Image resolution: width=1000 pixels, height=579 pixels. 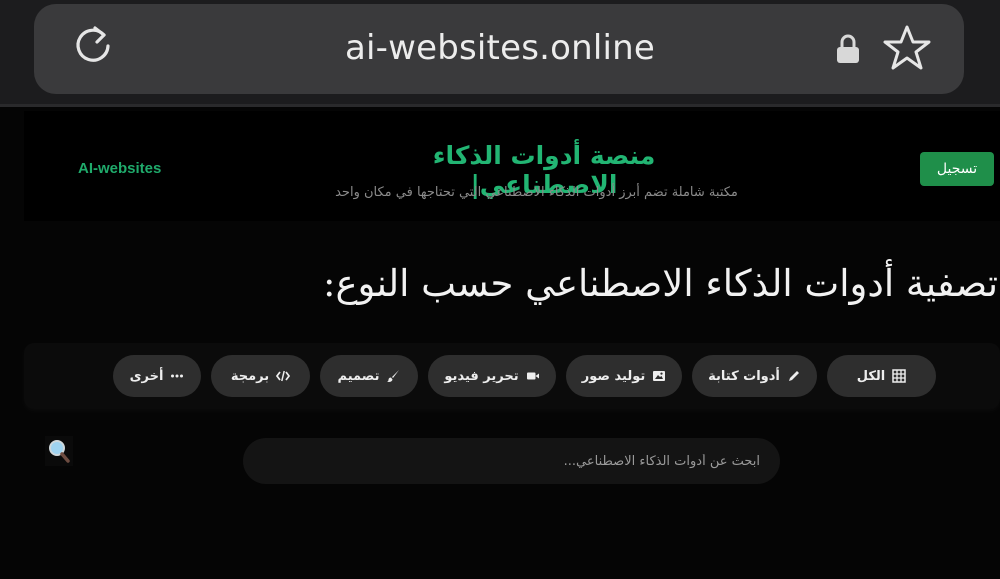 I want to click on reload-icon, so click(x=93, y=46).